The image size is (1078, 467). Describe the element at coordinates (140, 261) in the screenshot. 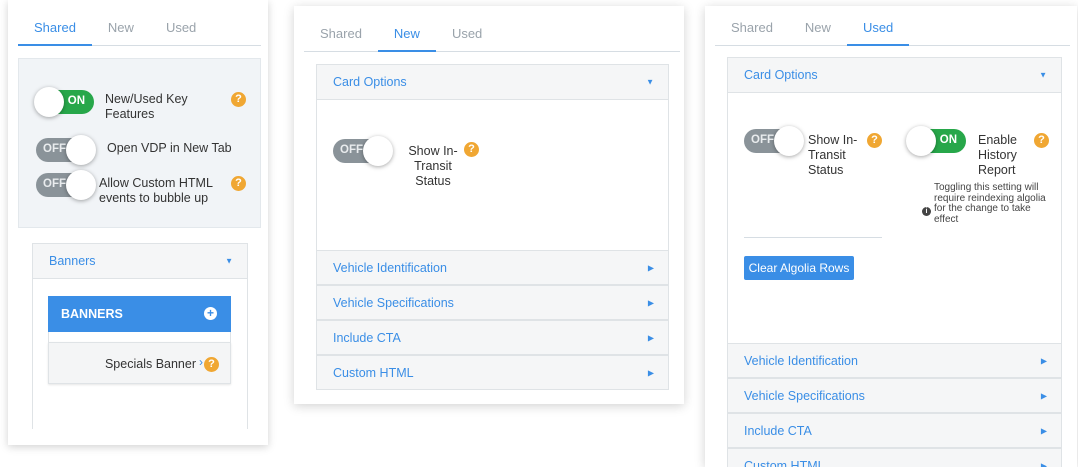

I see `banners-accordion-header: Banners ▼` at that location.